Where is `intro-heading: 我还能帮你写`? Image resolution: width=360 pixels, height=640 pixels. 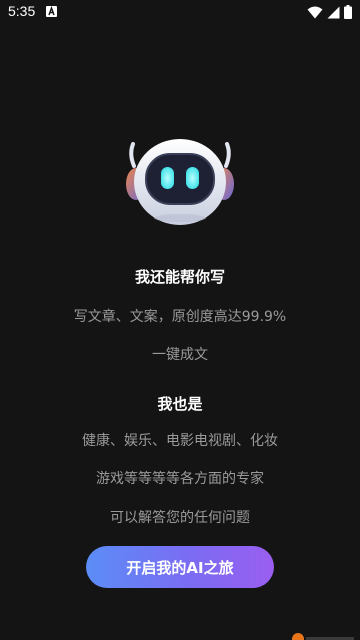 intro-heading: 我还能帮你写 is located at coordinates (179, 277).